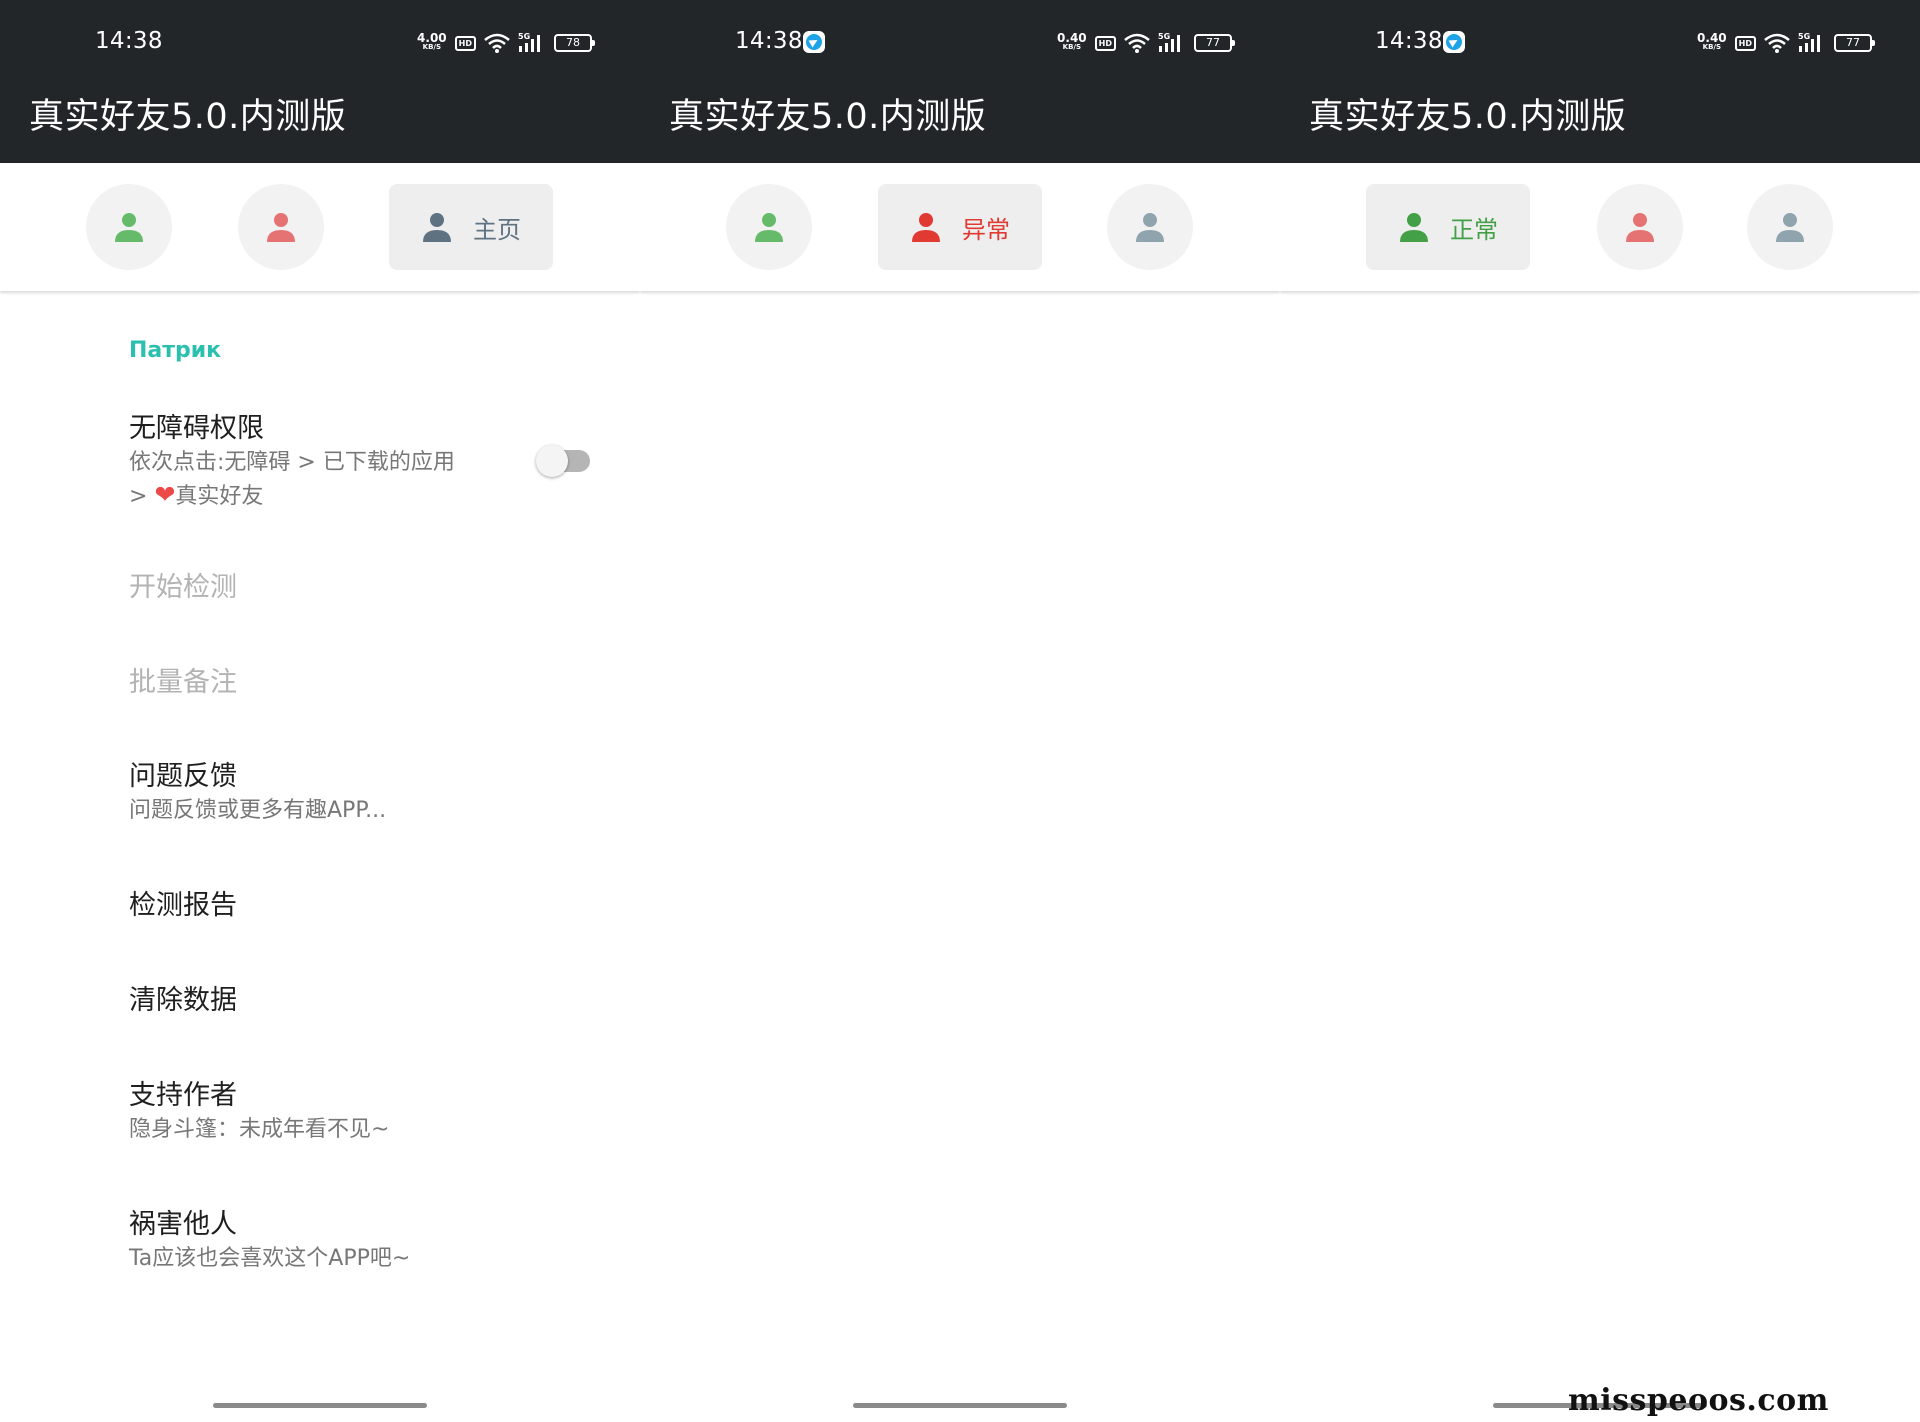  I want to click on network-speed: 4.00 KB/S, so click(432, 41).